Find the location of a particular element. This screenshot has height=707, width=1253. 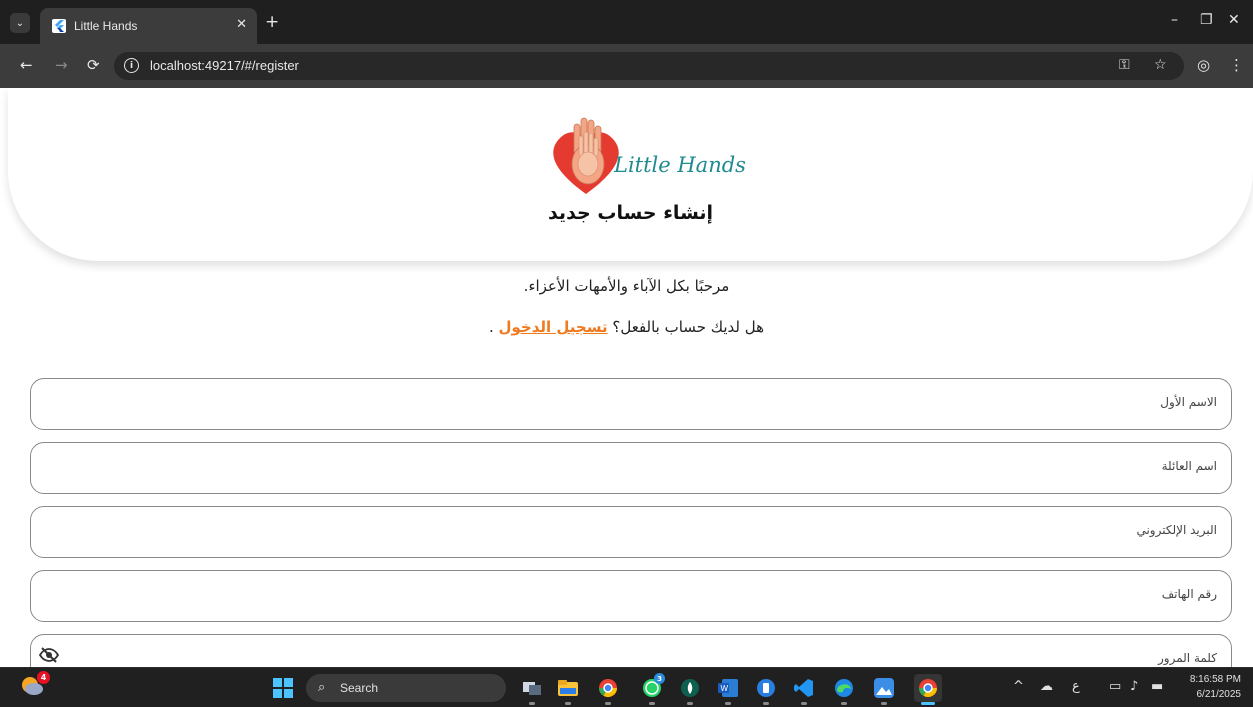

photos-icon is located at coordinates (884, 689).